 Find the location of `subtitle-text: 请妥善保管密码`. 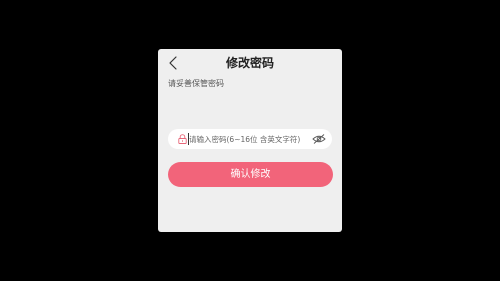

subtitle-text: 请妥善保管密码 is located at coordinates (196, 83).